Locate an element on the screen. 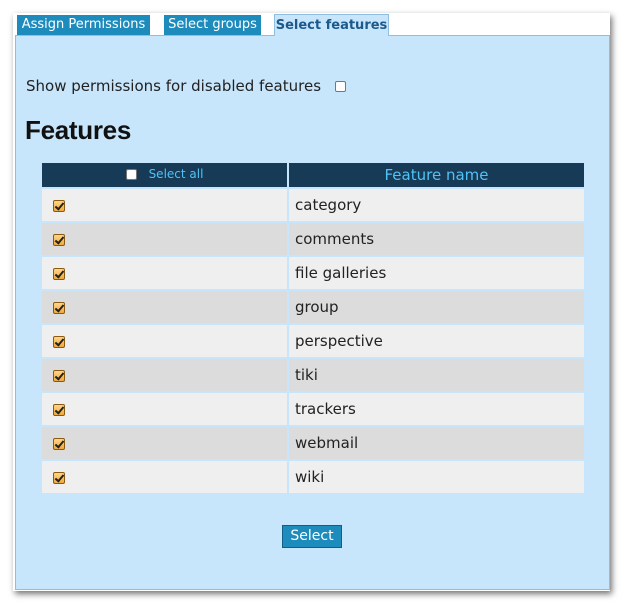 This screenshot has height=615, width=635. feature-name: webmail is located at coordinates (436, 443).